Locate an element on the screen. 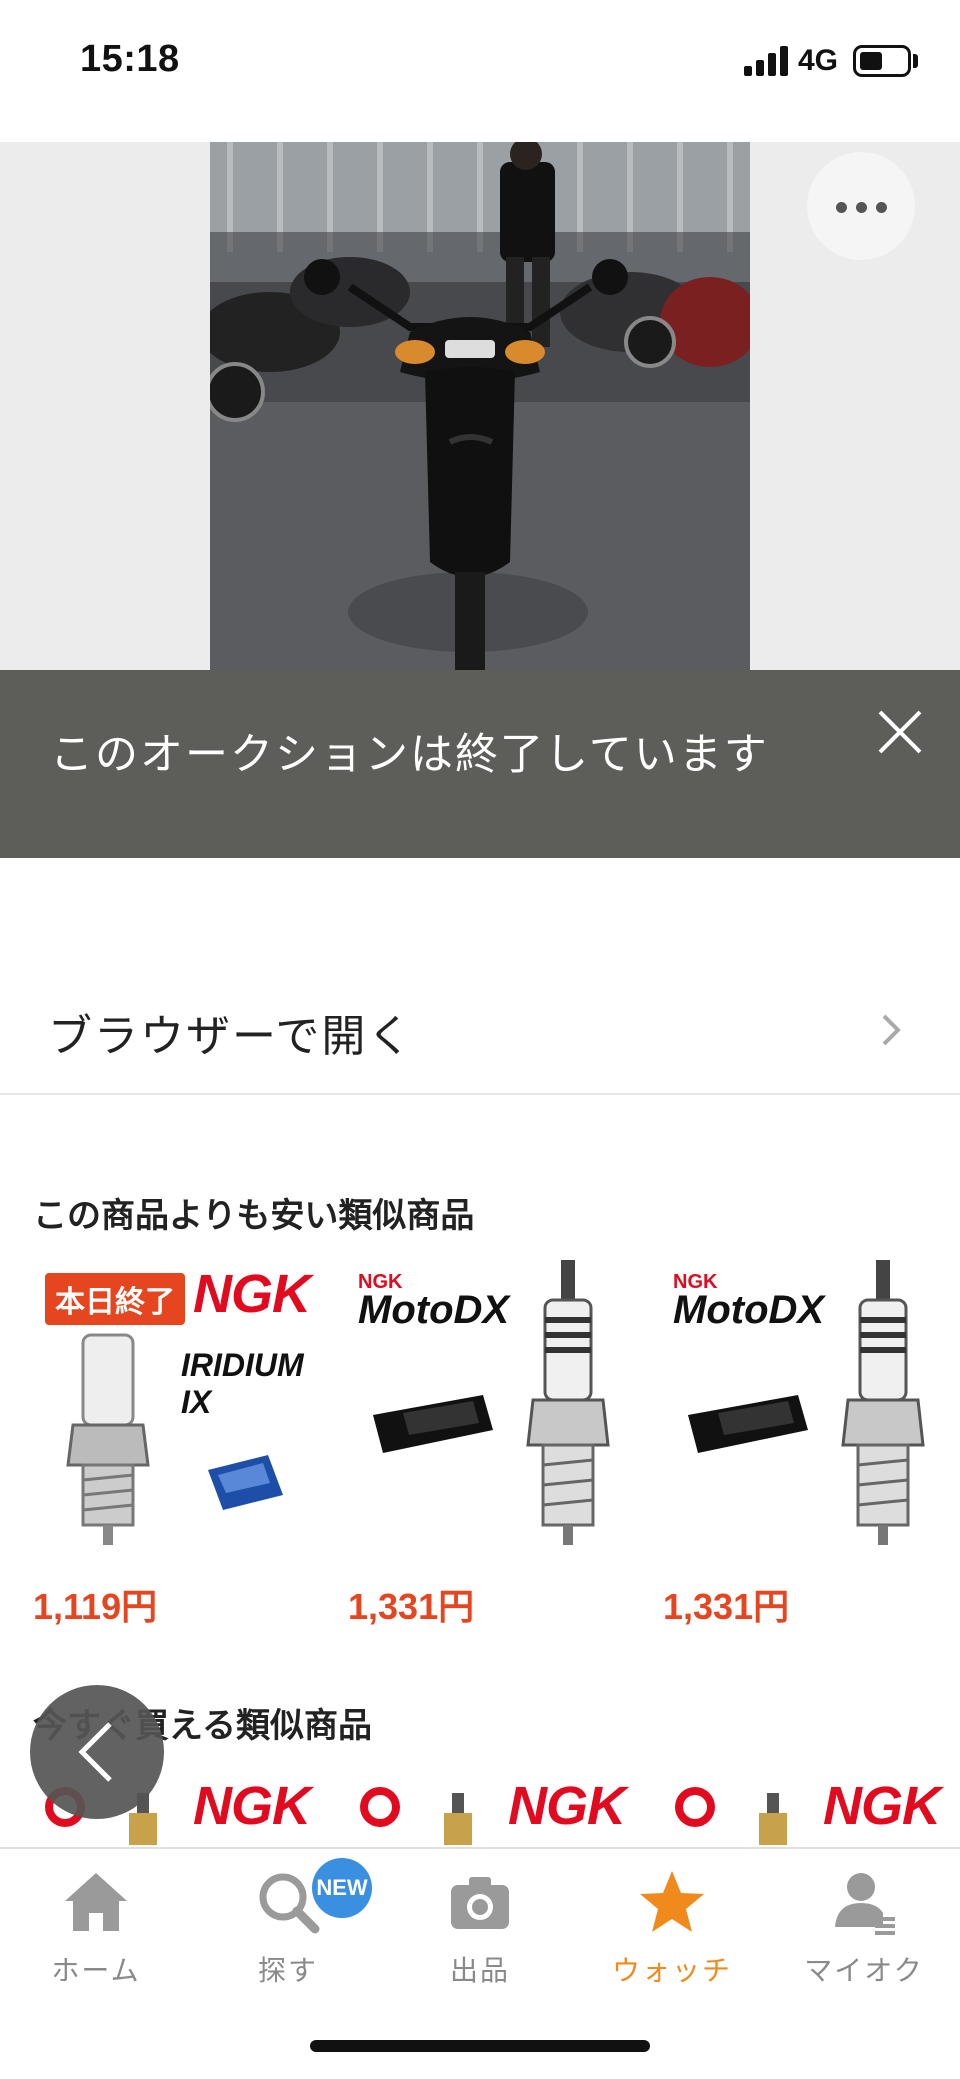 The image size is (960, 2079). tab-myauction: マイオク is located at coordinates (864, 1932).